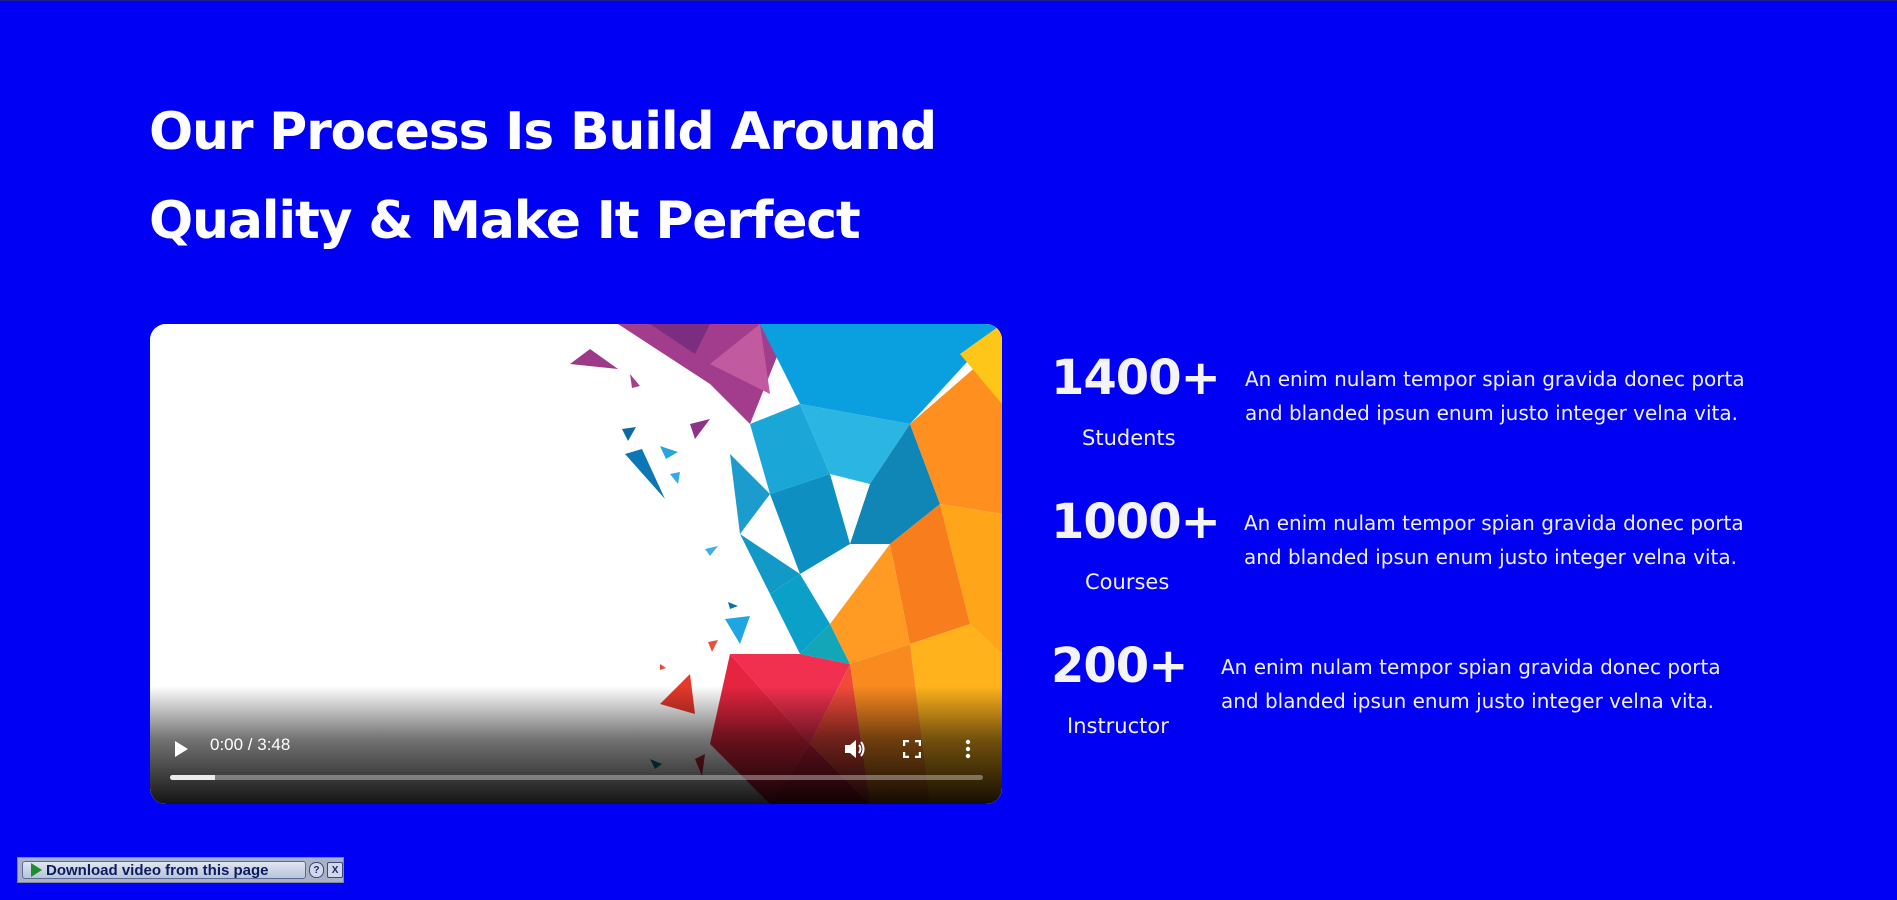 This screenshot has width=1897, height=900. I want to click on play-icon, so click(181, 749).